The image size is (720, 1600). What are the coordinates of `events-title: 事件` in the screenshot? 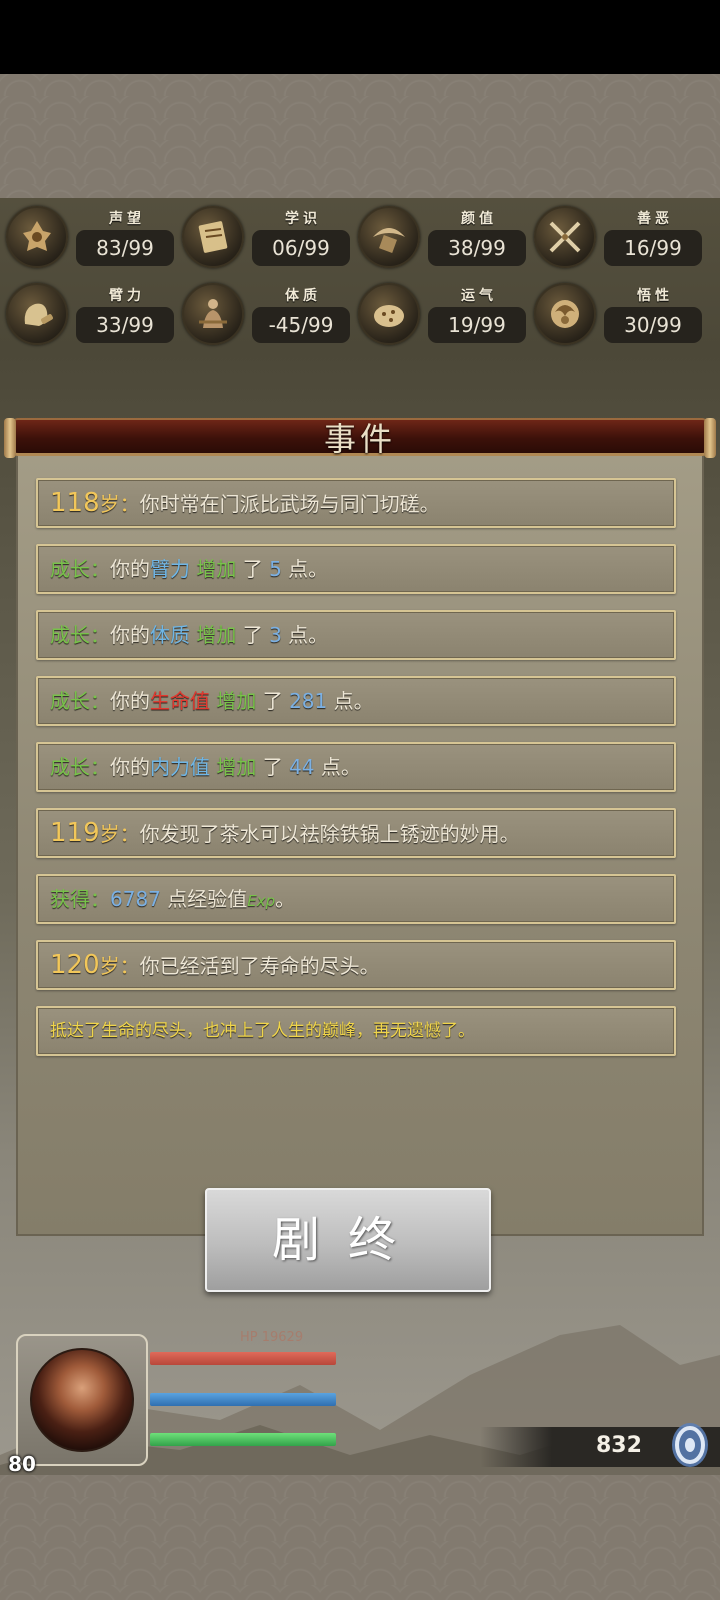 It's located at (359, 439).